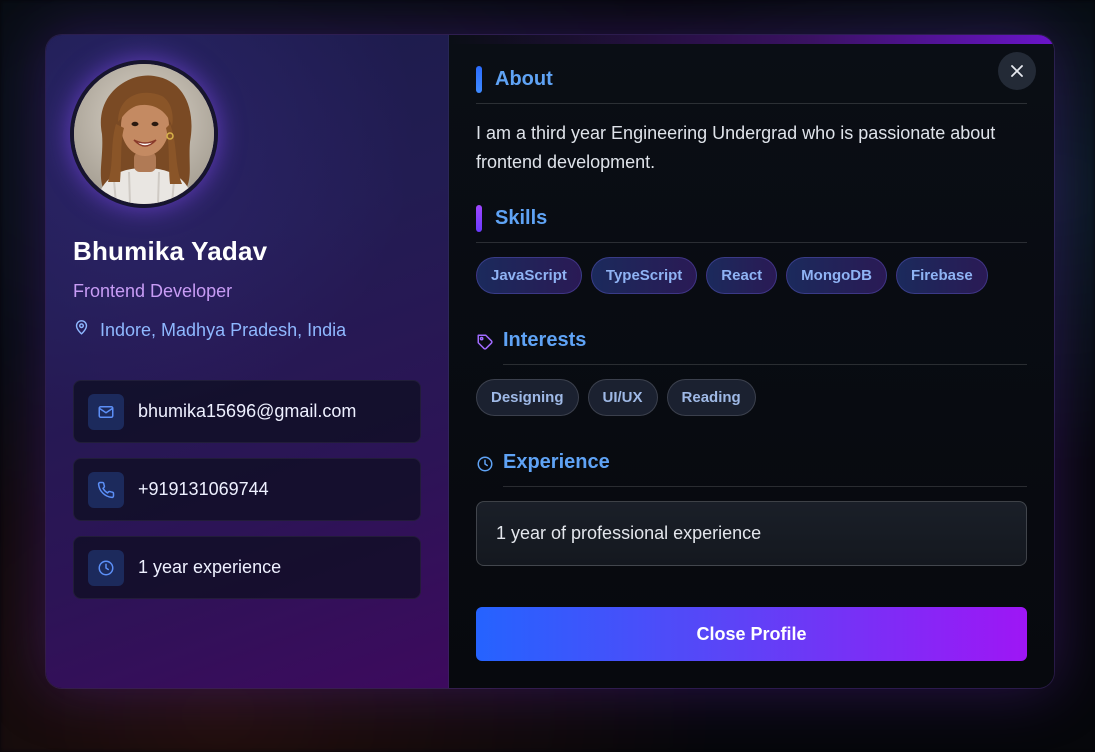  Describe the element at coordinates (751, 462) in the screenshot. I see `experience-heading: Experience` at that location.